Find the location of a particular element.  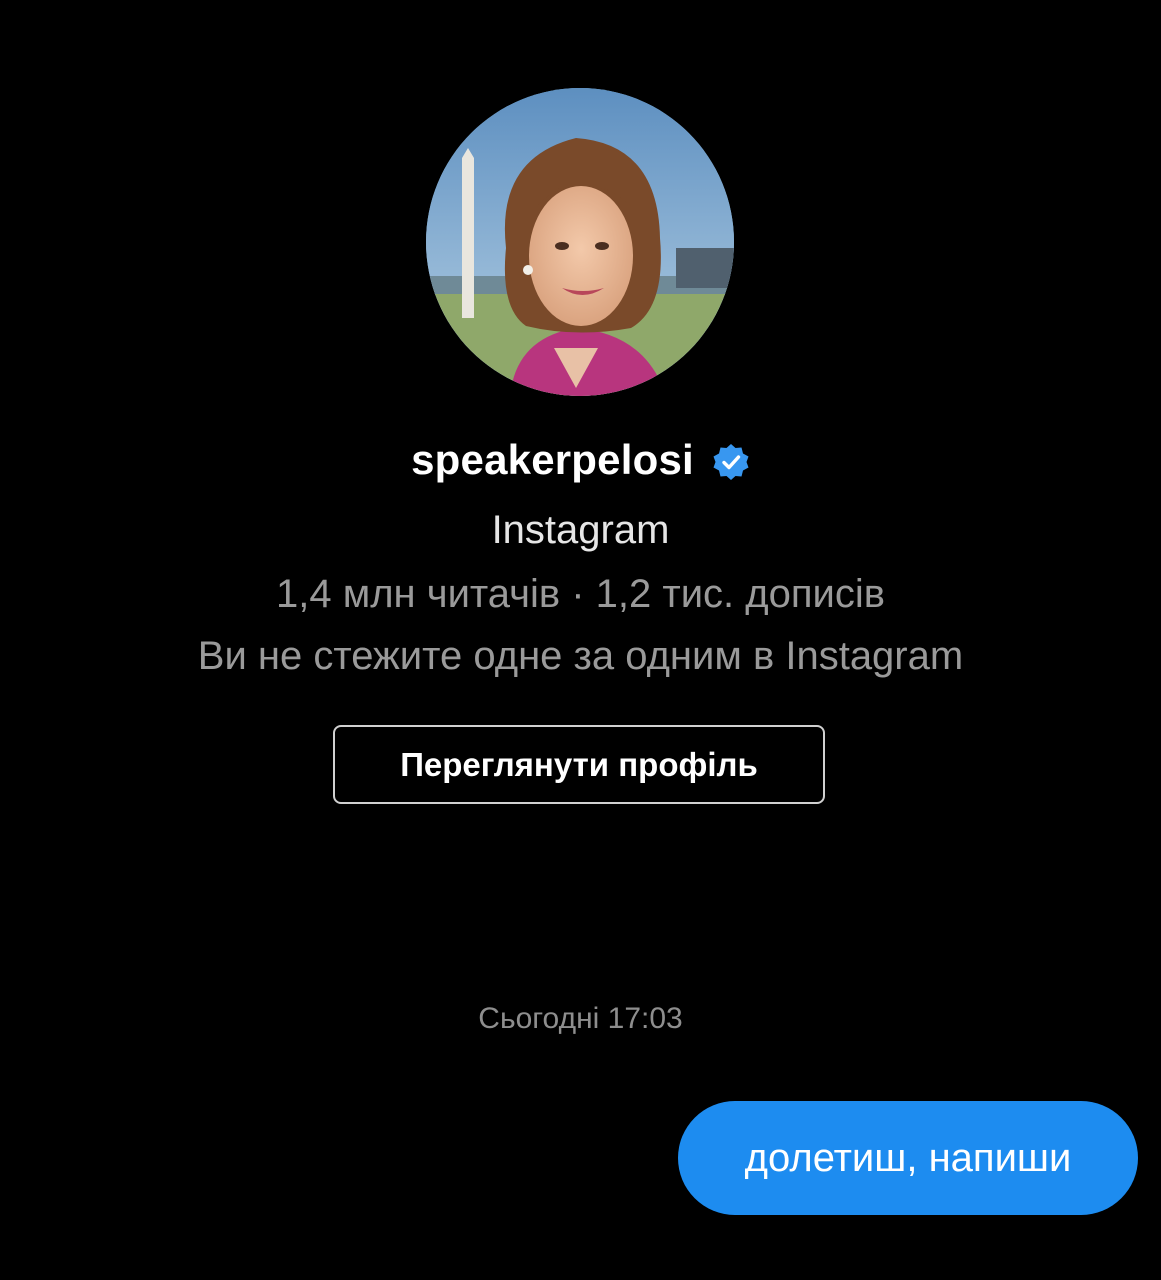

avatar-image is located at coordinates (580, 242).